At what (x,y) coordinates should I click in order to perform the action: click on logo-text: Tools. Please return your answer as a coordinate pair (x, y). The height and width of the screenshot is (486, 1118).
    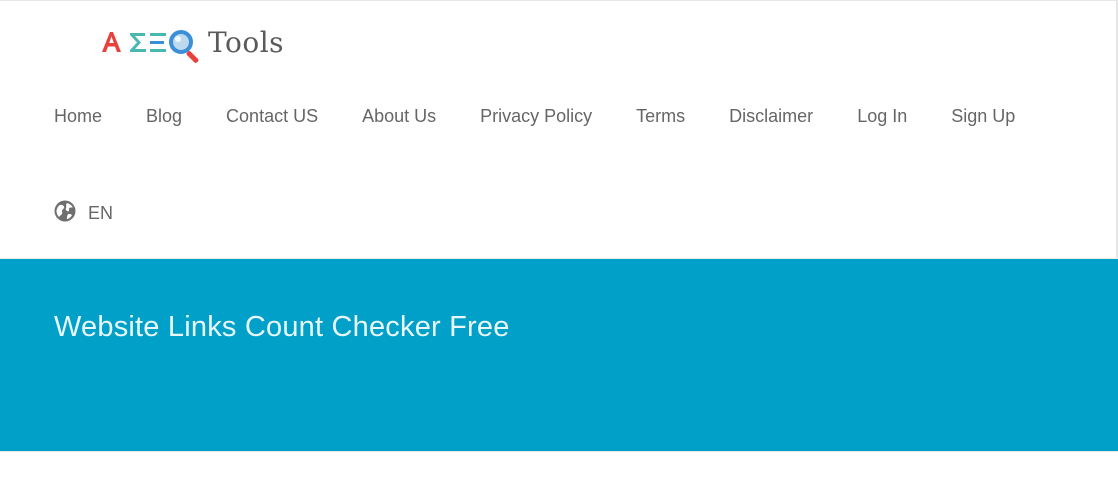
    Looking at the image, I should click on (246, 42).